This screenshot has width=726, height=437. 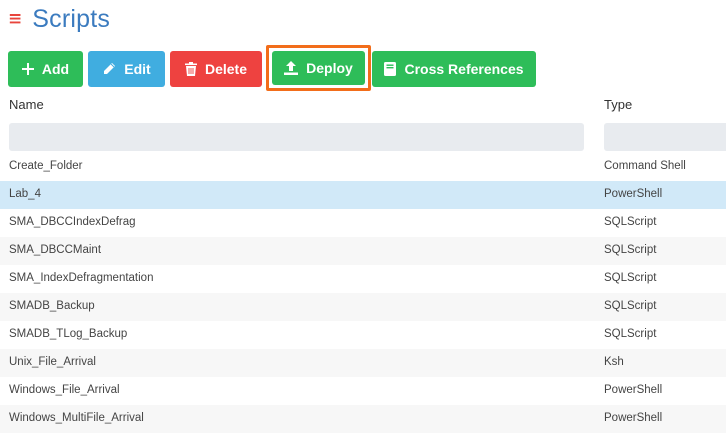 I want to click on delete-button: Delete, so click(x=216, y=69).